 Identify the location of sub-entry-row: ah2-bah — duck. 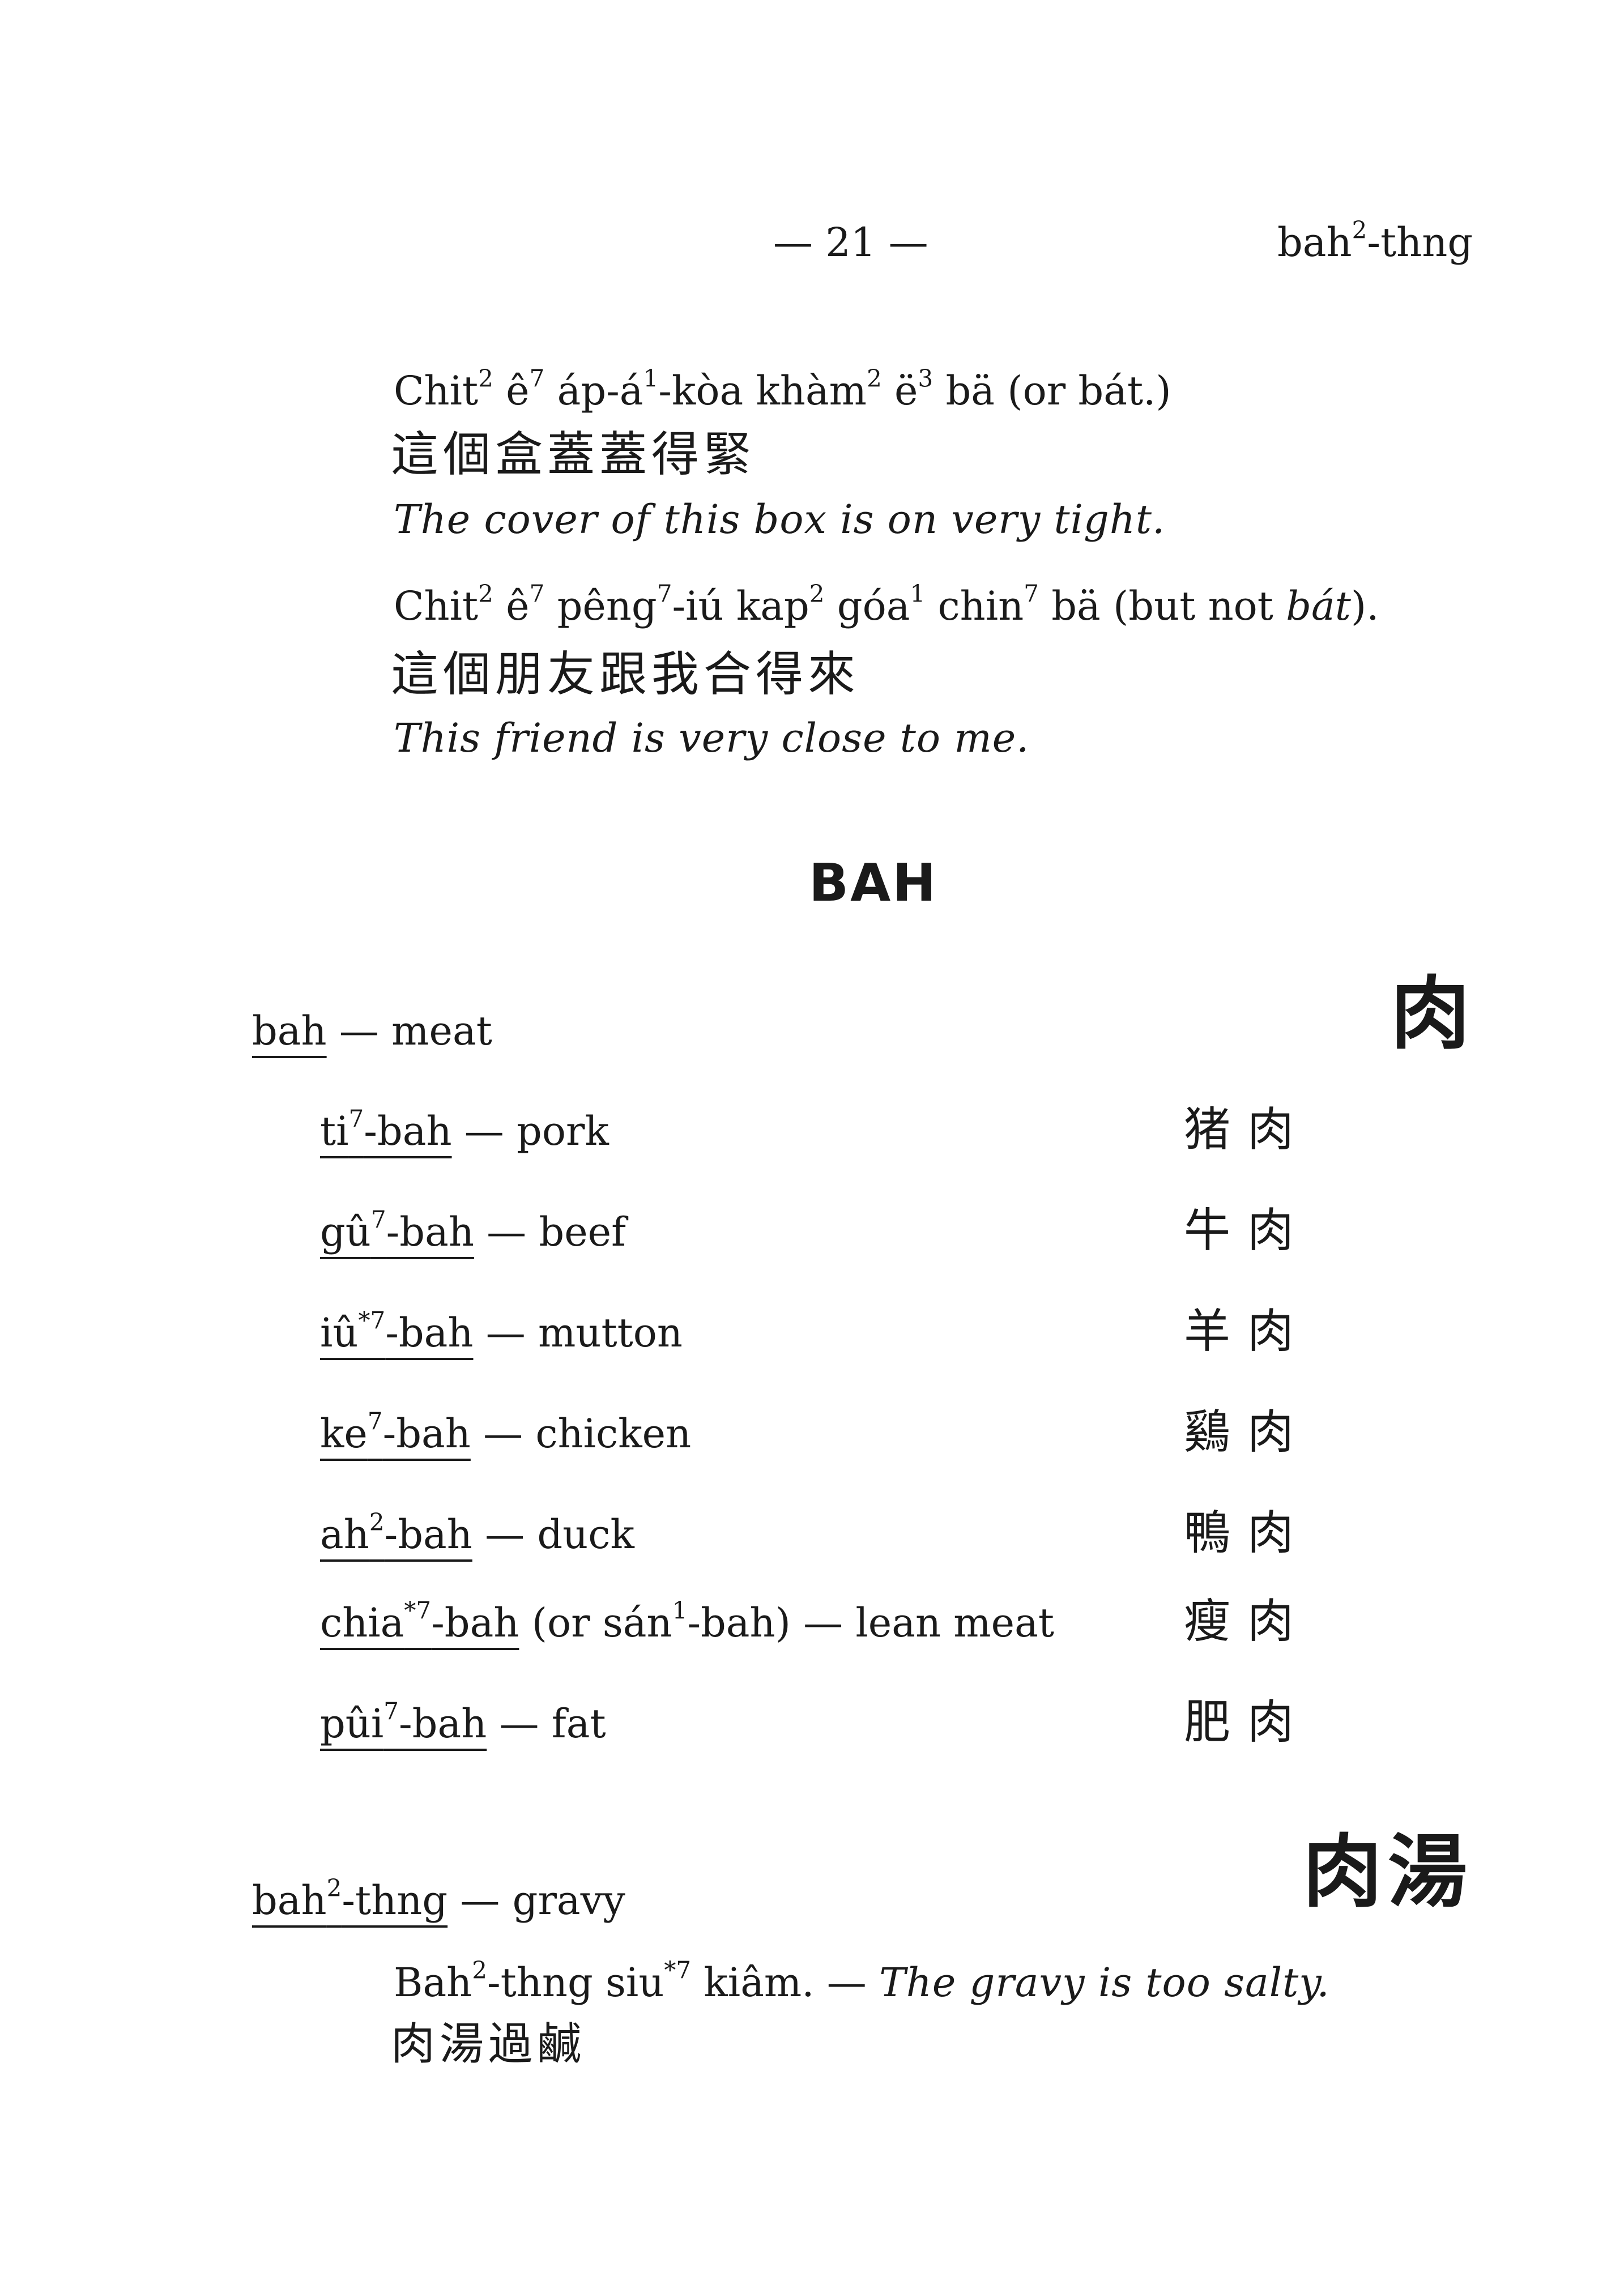
(477, 1532).